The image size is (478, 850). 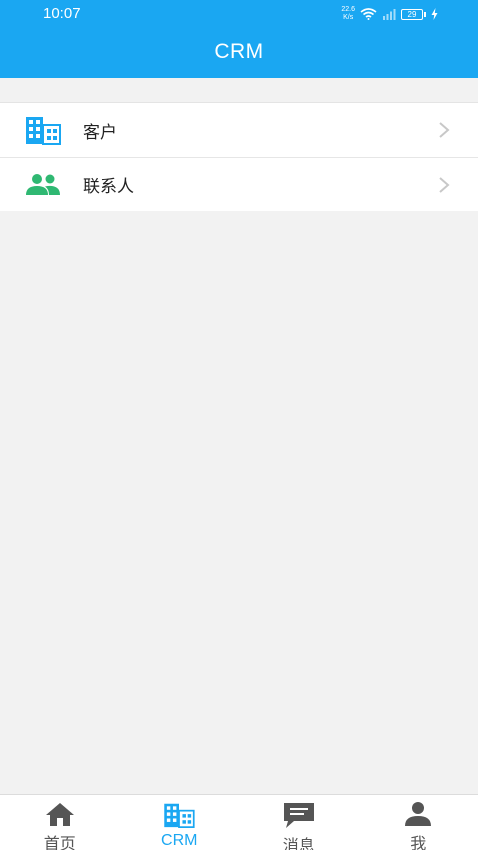 What do you see at coordinates (348, 17) in the screenshot?
I see `network-speed-unit: K/s` at bounding box center [348, 17].